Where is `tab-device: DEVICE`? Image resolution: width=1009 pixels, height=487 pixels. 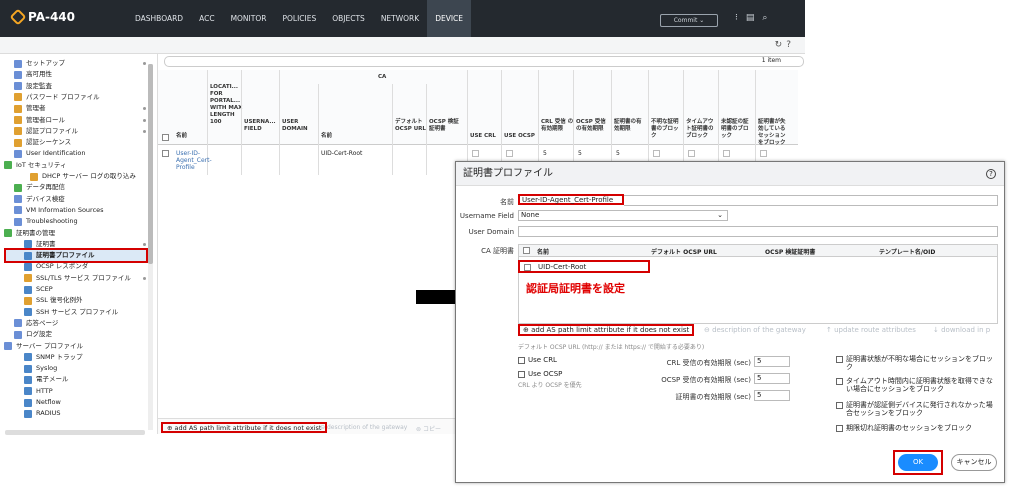
tab-device: DEVICE is located at coordinates (449, 18).